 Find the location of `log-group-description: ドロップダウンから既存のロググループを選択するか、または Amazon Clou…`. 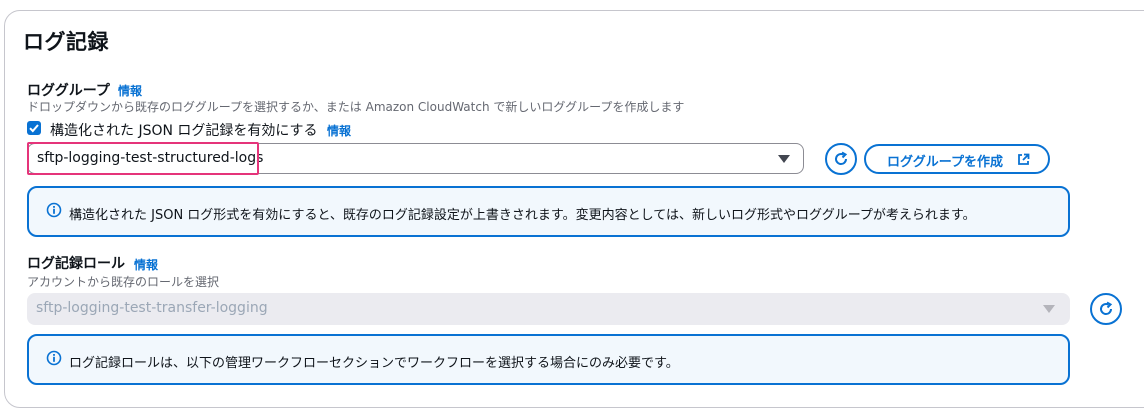

log-group-description: ドロップダウンから既存のロググループを選択するか、または Amazon Clou… is located at coordinates (356, 107).